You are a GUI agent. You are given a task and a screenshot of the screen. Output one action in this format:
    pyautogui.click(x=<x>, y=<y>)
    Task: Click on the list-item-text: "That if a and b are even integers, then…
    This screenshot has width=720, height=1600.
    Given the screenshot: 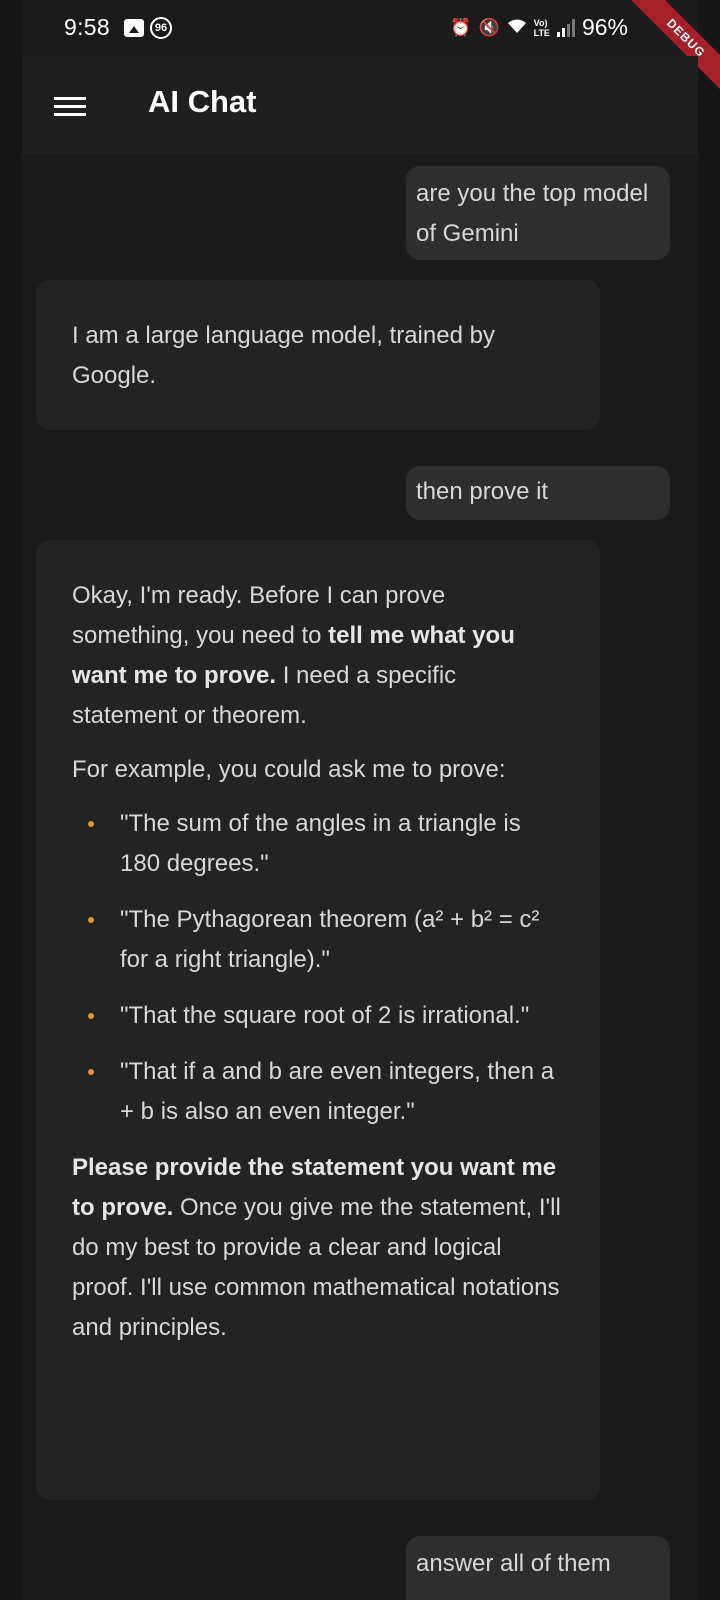 What is the action you would take?
    pyautogui.click(x=337, y=1091)
    